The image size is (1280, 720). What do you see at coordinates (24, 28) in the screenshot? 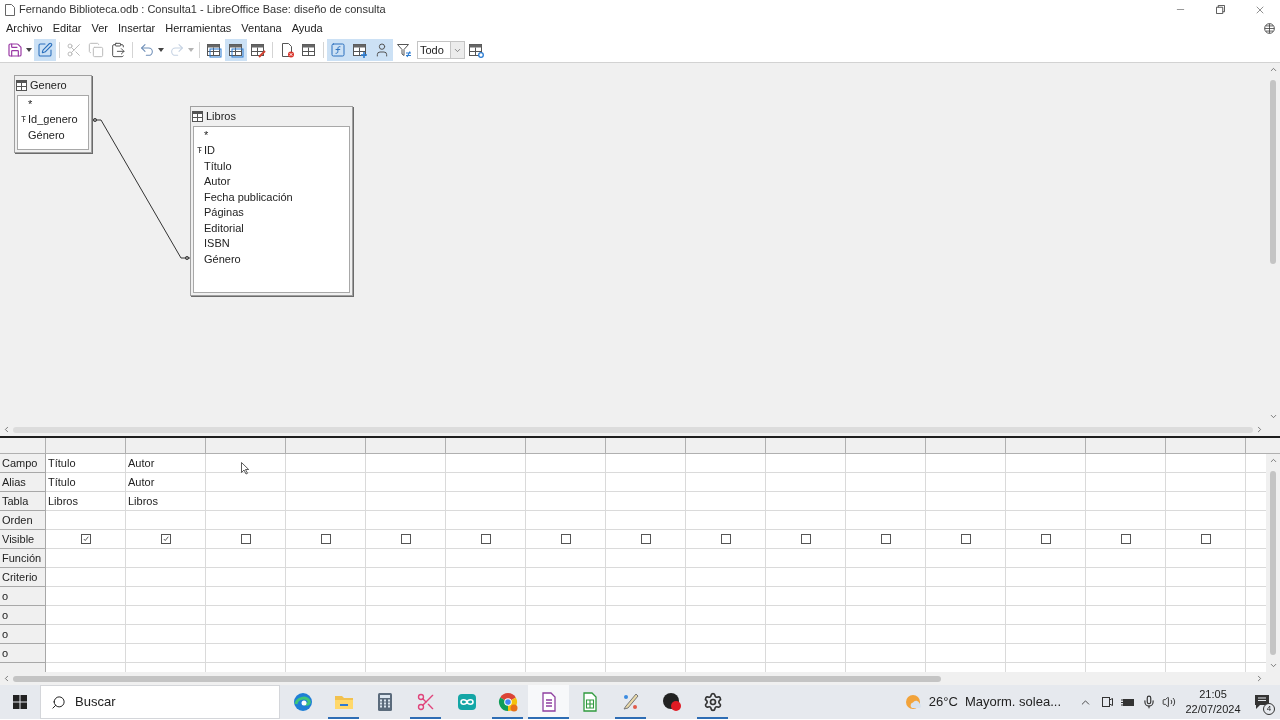
I see `menu-item: Archivo` at bounding box center [24, 28].